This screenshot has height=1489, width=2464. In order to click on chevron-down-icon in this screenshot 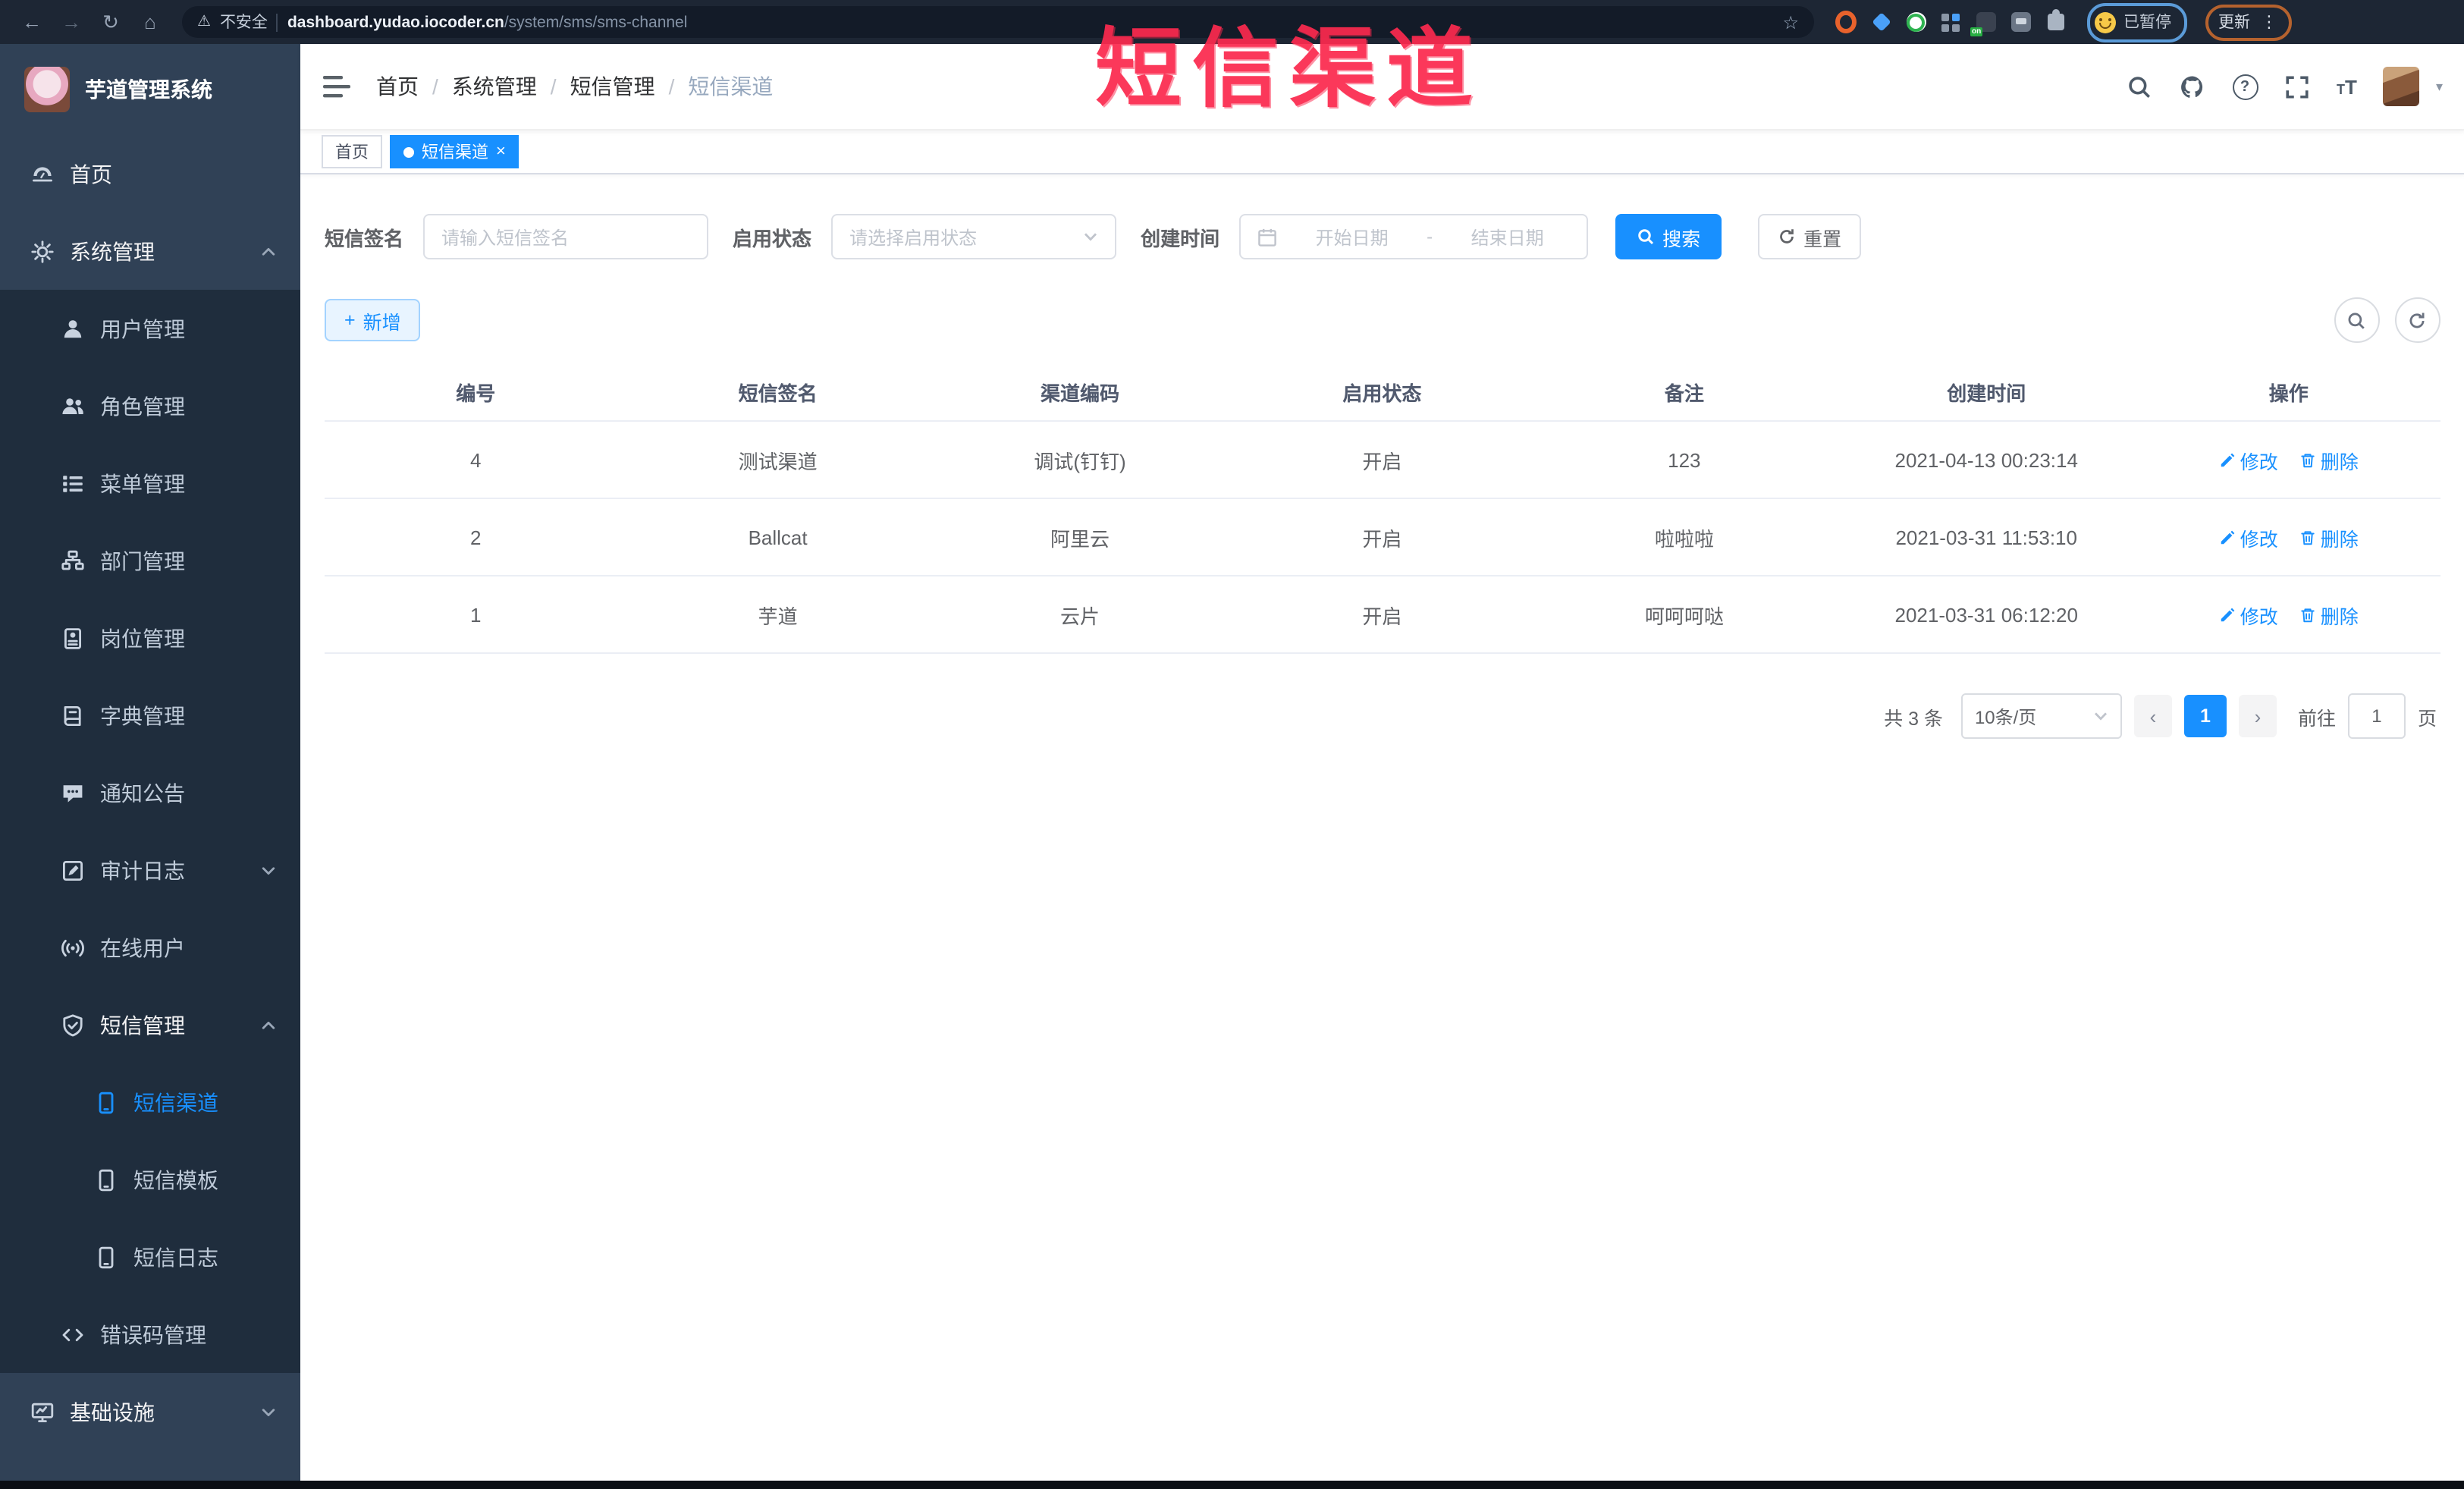, I will do `click(1090, 236)`.